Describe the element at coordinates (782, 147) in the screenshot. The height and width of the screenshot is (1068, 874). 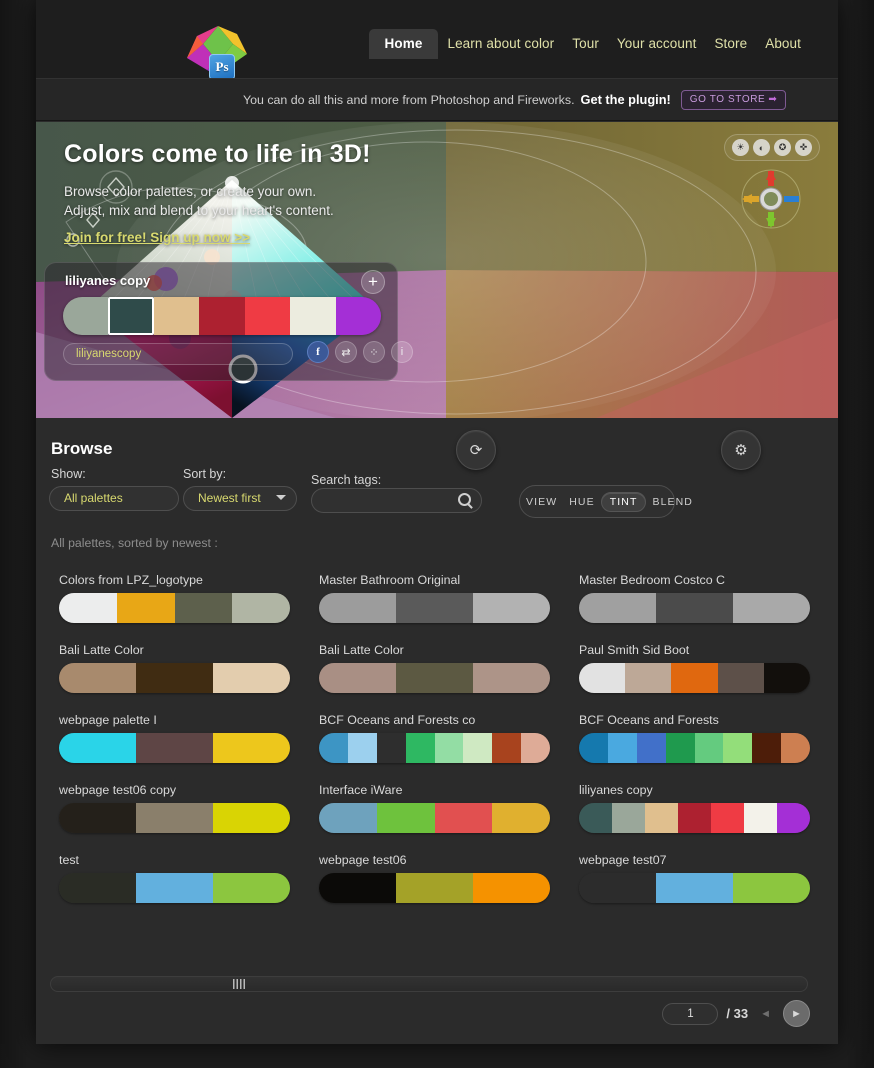
I see `globe-icon: ✪` at that location.